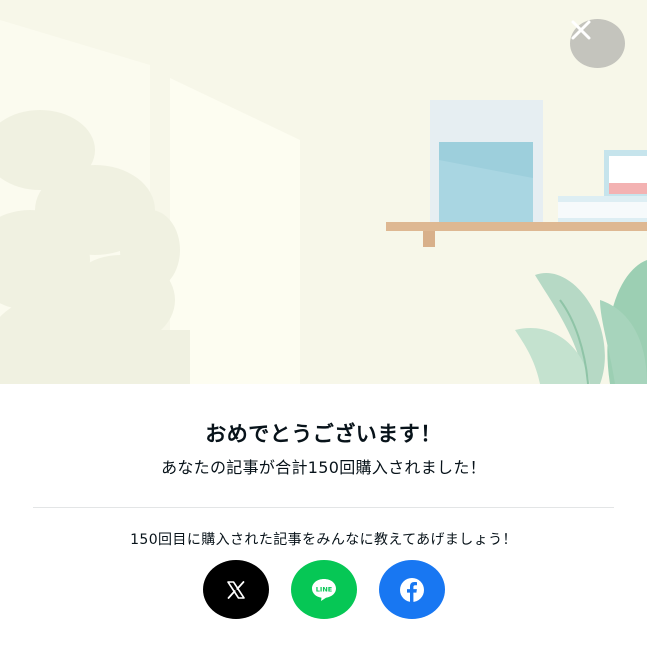 This screenshot has width=647, height=647. Describe the element at coordinates (581, 30) in the screenshot. I see `close-icon` at that location.